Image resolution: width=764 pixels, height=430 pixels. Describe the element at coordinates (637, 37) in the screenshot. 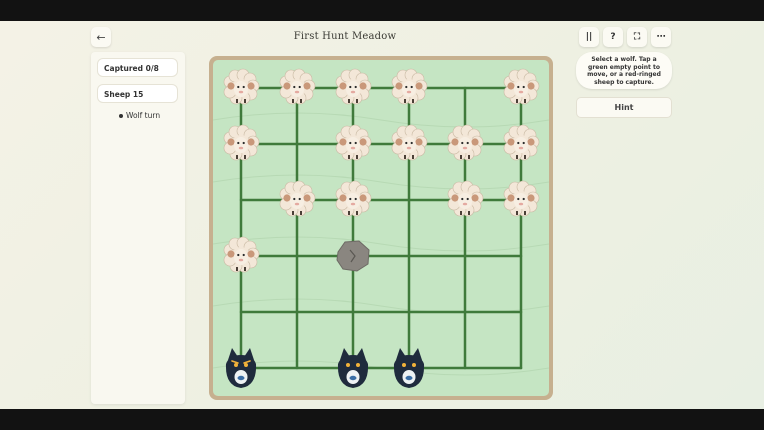

I see `fullscreen-button: ⛶` at that location.